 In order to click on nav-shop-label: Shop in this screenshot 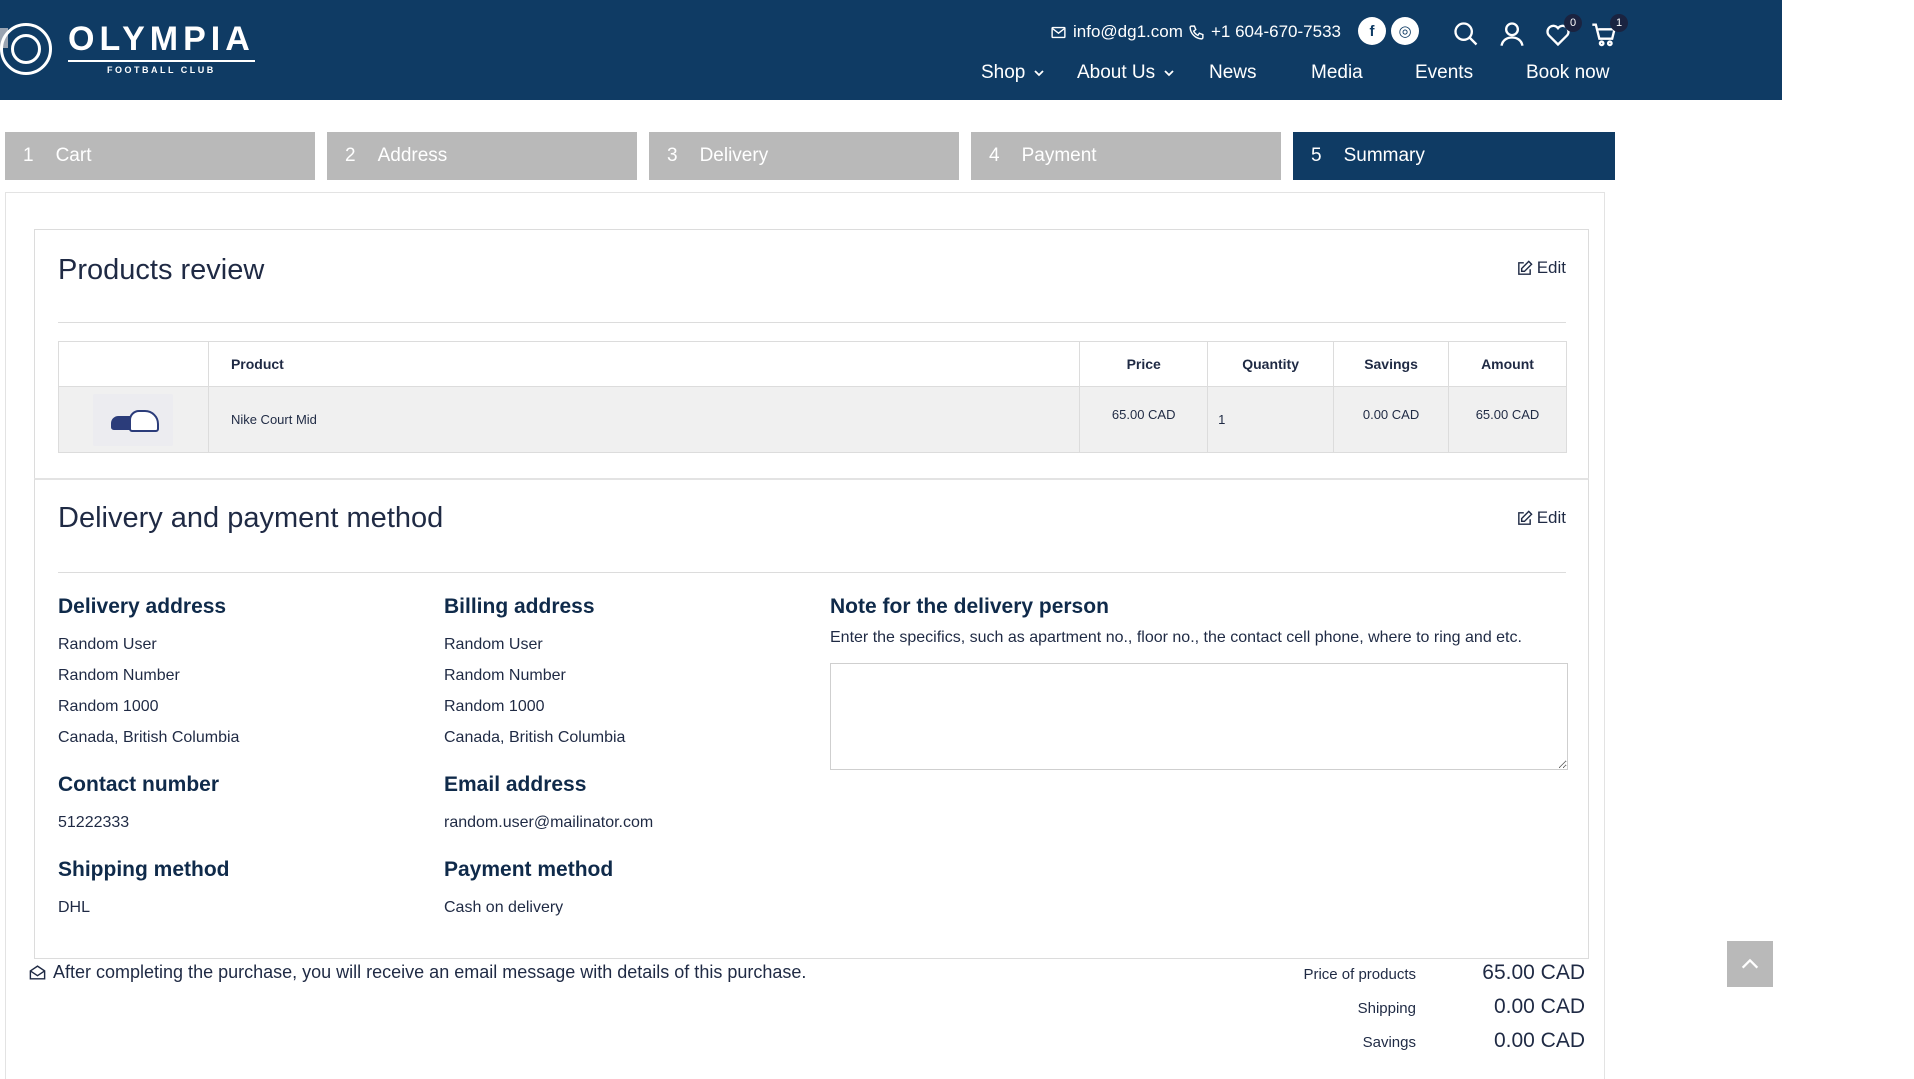, I will do `click(1003, 72)`.